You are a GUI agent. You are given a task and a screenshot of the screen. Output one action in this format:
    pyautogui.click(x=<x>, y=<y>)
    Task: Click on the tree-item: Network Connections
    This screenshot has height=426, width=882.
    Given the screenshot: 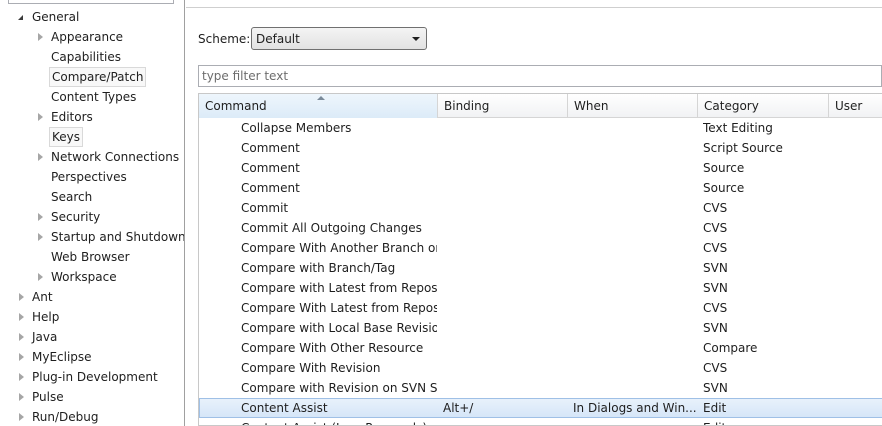 What is the action you would take?
    pyautogui.click(x=92, y=157)
    